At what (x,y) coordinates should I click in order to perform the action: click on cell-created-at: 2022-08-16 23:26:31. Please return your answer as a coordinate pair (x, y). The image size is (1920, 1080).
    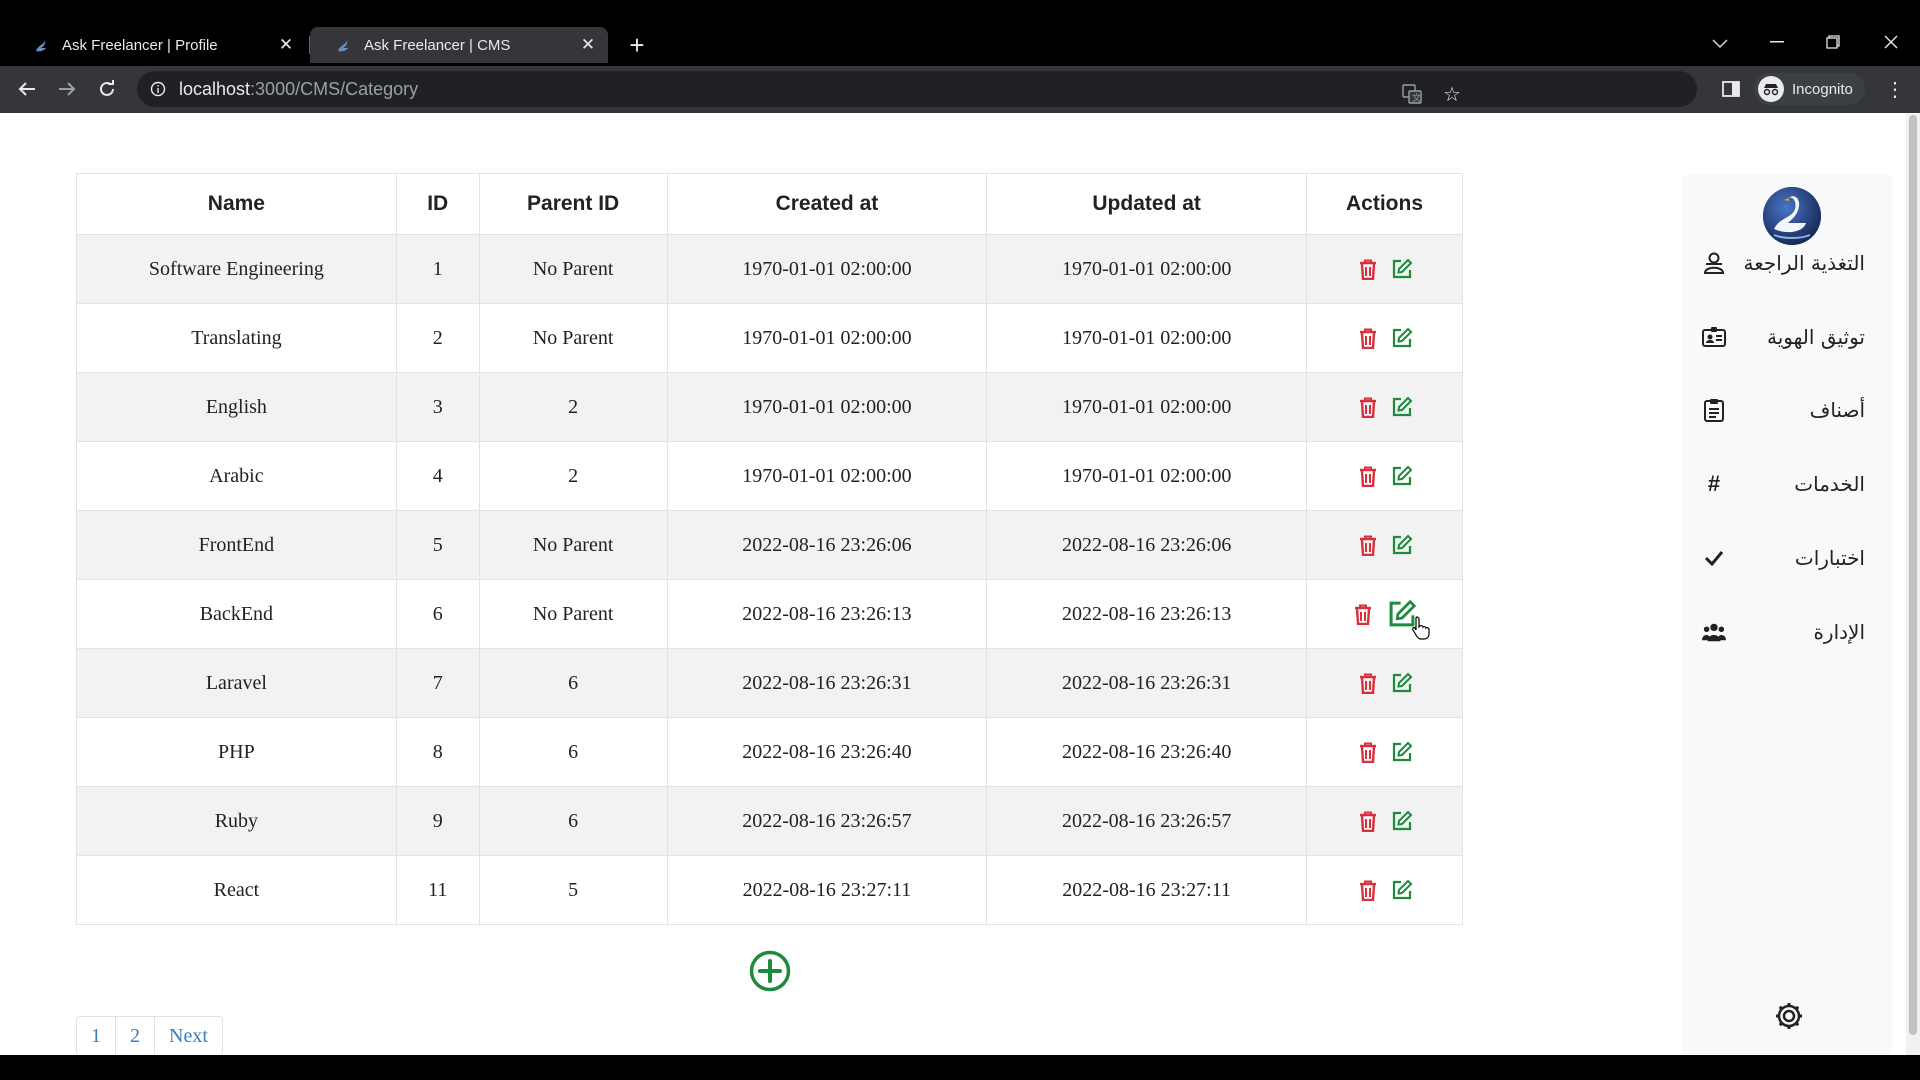
    Looking at the image, I should click on (827, 683).